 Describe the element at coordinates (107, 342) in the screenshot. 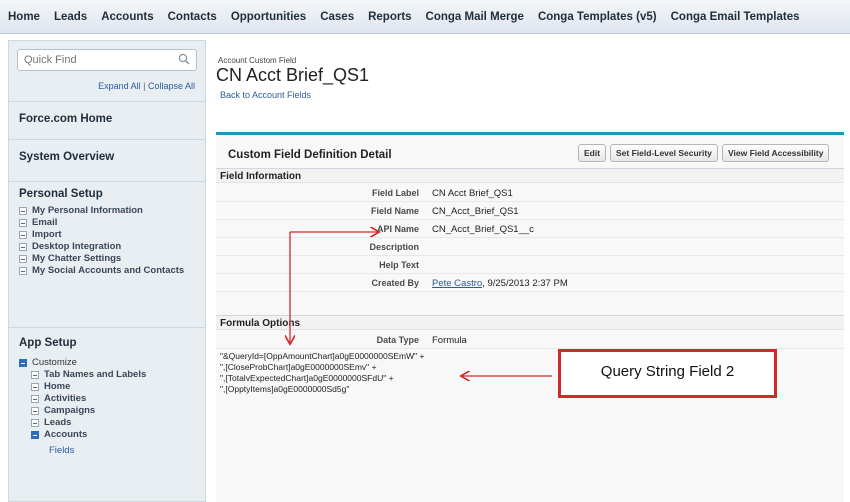

I see `app-setup-heading: App Setup` at that location.